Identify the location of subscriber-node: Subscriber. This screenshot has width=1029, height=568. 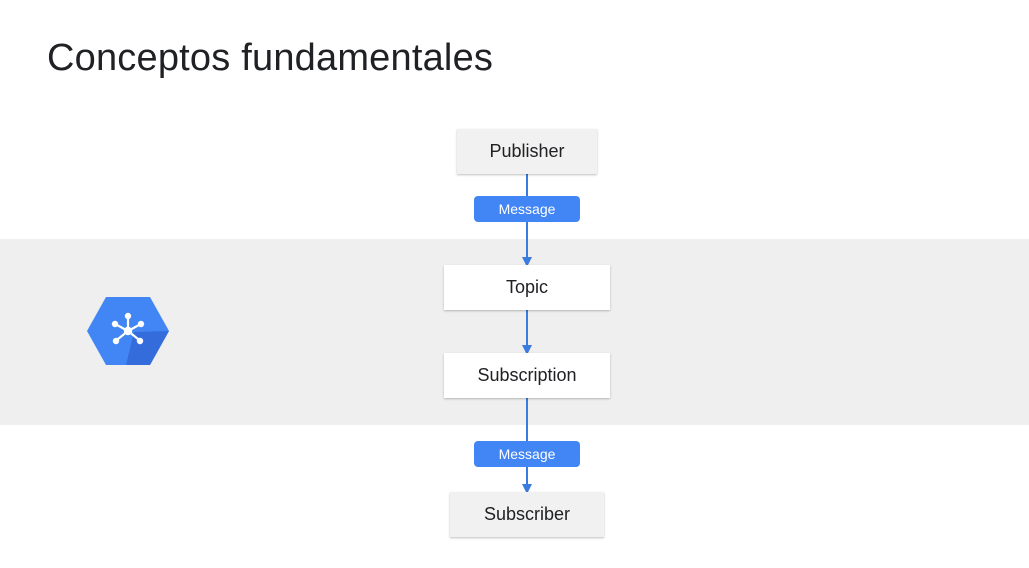
(527, 514).